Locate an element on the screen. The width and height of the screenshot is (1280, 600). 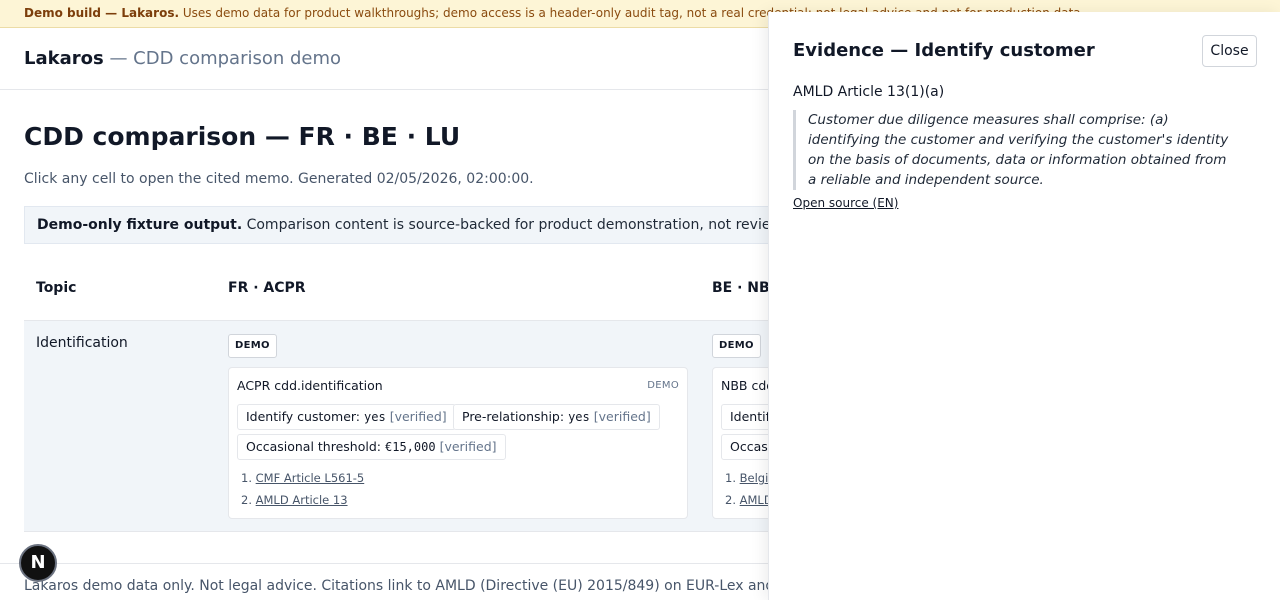
dev-tools-badge: N is located at coordinates (38, 563).